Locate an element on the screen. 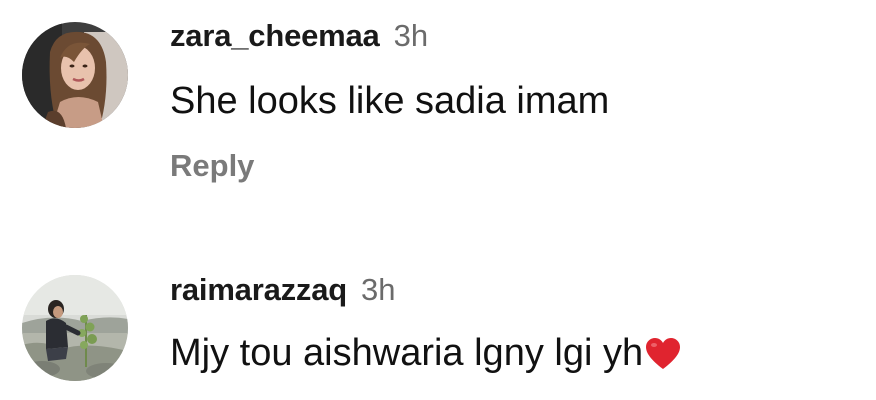  profile-photo-child-outdoors is located at coordinates (75, 328).